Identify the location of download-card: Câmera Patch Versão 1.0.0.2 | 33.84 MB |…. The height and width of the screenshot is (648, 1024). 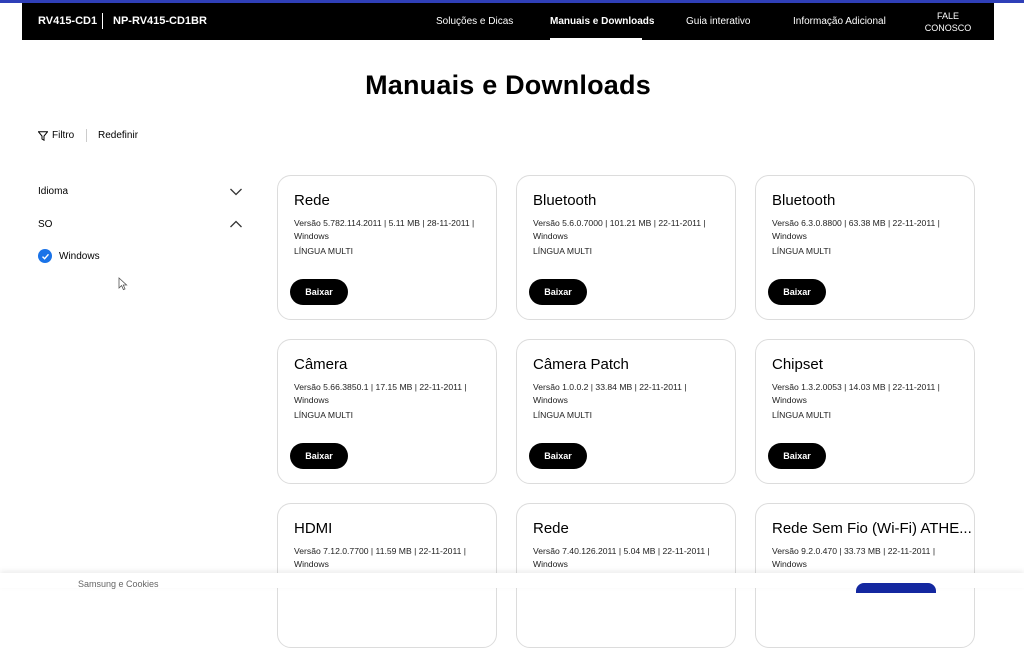
(626, 411).